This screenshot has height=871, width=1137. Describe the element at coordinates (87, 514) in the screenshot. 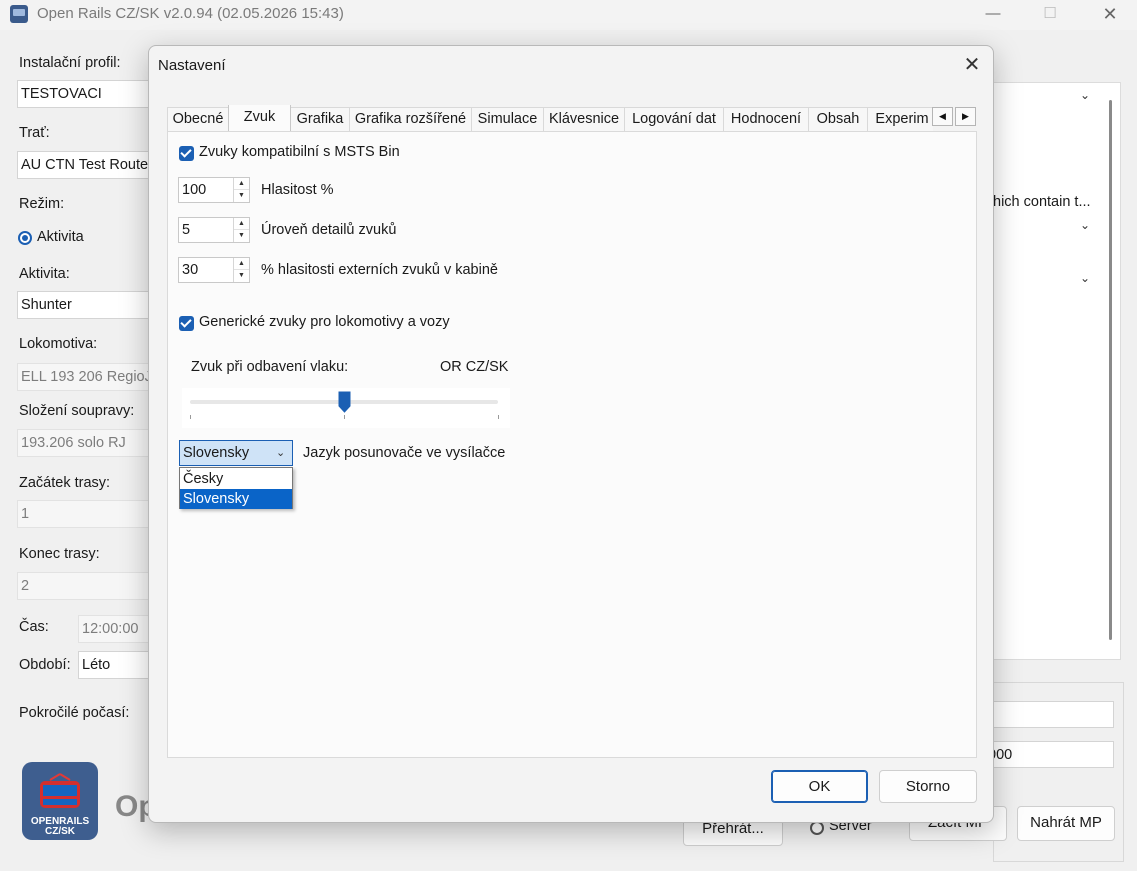

I see `path-start-combo: 1` at that location.